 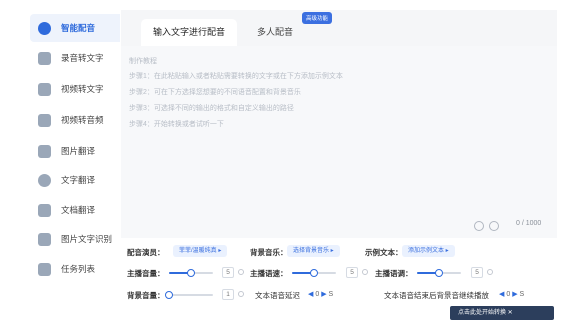 I want to click on speed-slider-knob, so click(x=314, y=273).